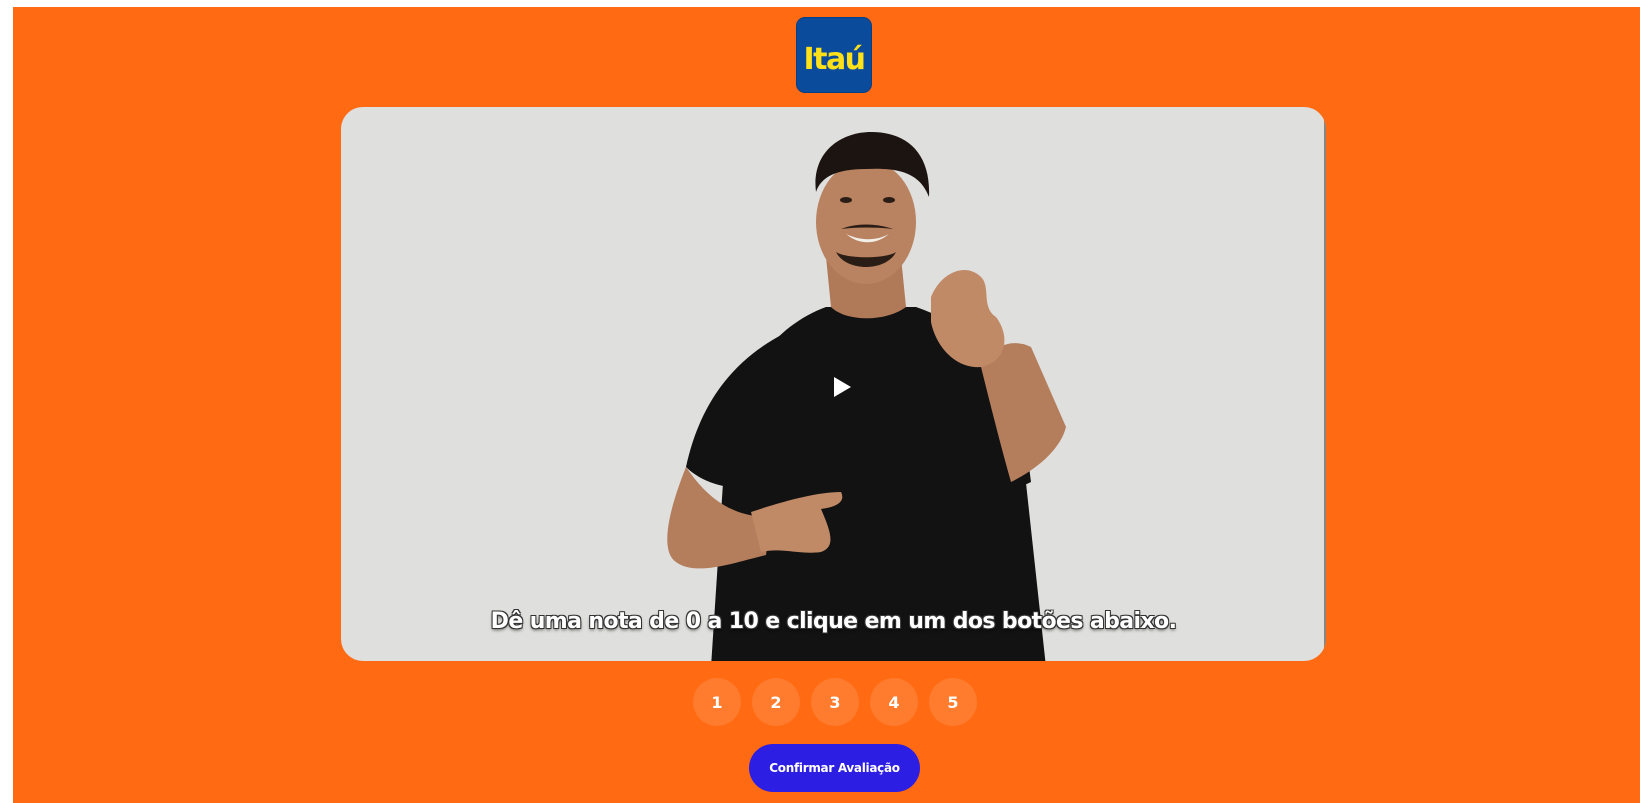 Image resolution: width=1640 pixels, height=803 pixels. Describe the element at coordinates (953, 702) in the screenshot. I see `rating-button-5: 5` at that location.